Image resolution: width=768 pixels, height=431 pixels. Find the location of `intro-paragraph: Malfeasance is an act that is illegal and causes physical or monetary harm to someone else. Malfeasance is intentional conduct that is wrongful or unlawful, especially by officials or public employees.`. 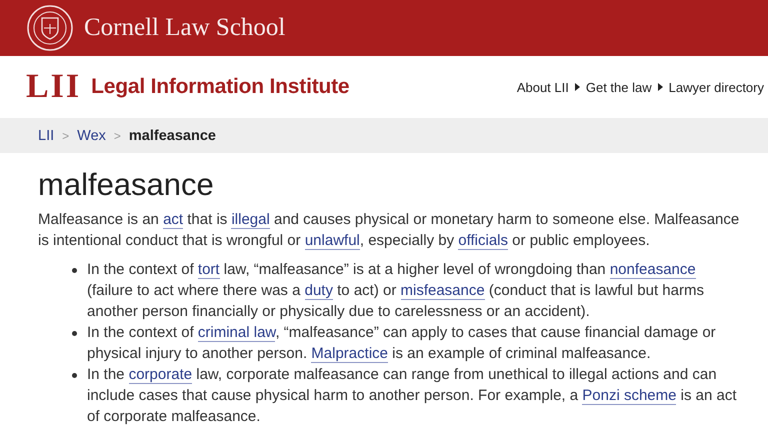

intro-paragraph: Malfeasance is an act that is illegal and causes physical or monetary harm to someone else. Malfeasance is intentional conduct that is wrongful or unlawful, especially by officials or public employees. is located at coordinates (389, 230).